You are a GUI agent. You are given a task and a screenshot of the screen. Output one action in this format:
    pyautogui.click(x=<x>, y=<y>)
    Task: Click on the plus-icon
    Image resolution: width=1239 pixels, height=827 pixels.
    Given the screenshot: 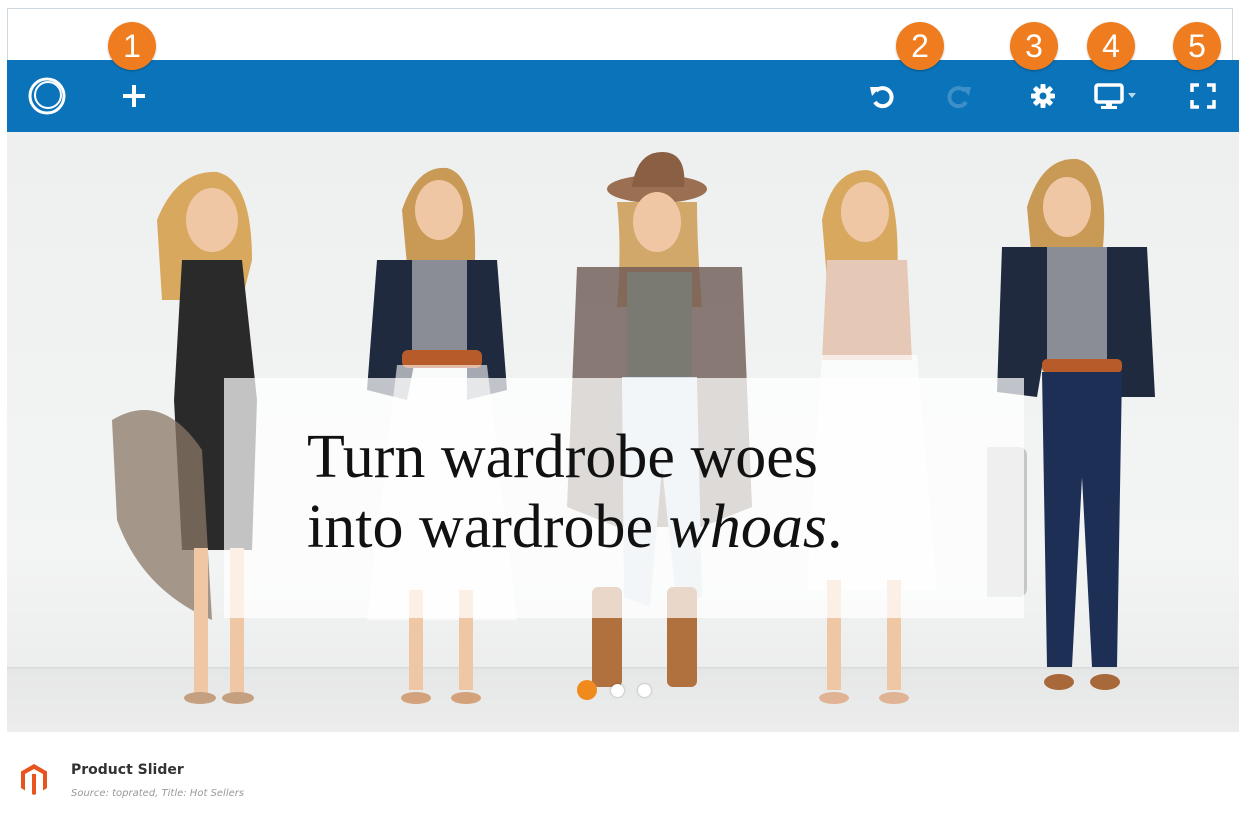 What is the action you would take?
    pyautogui.click(x=134, y=96)
    